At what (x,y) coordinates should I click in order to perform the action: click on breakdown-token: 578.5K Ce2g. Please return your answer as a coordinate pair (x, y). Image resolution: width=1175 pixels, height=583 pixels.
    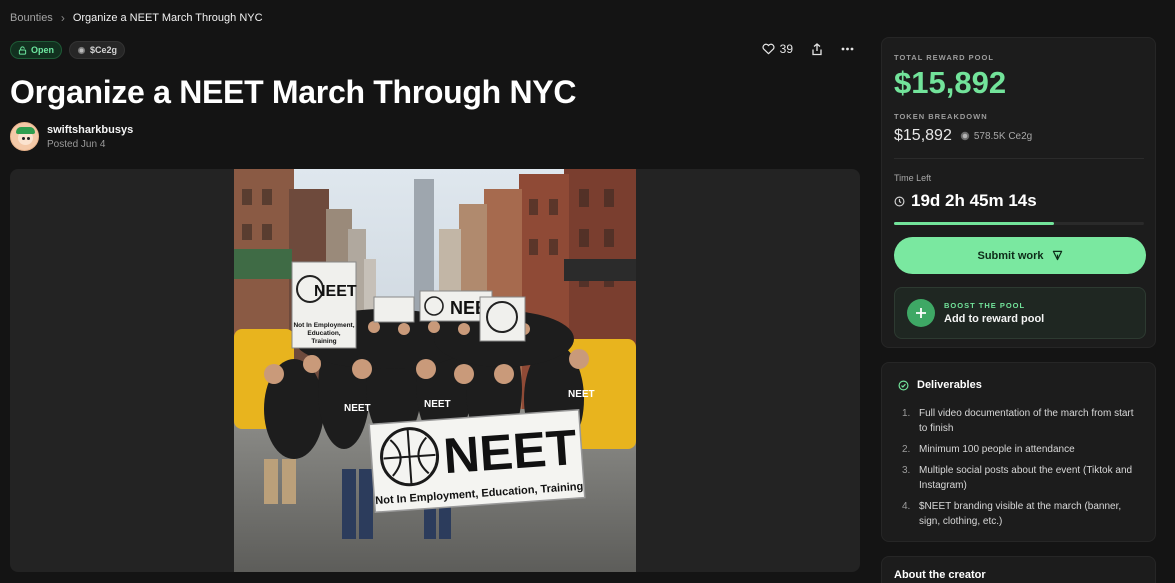
    Looking at the image, I should click on (996, 136).